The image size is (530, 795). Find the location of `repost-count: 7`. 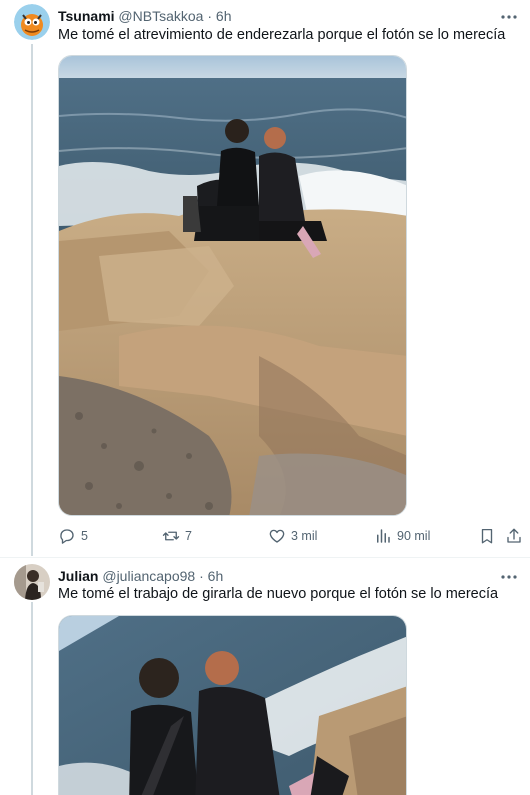

repost-count: 7 is located at coordinates (188, 536).